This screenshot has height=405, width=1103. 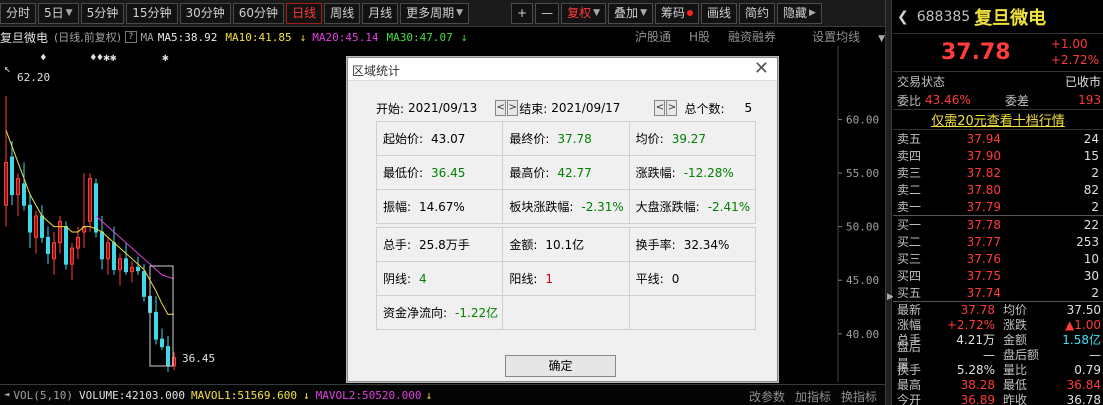 I want to click on end-prev-button: <, so click(x=660, y=108).